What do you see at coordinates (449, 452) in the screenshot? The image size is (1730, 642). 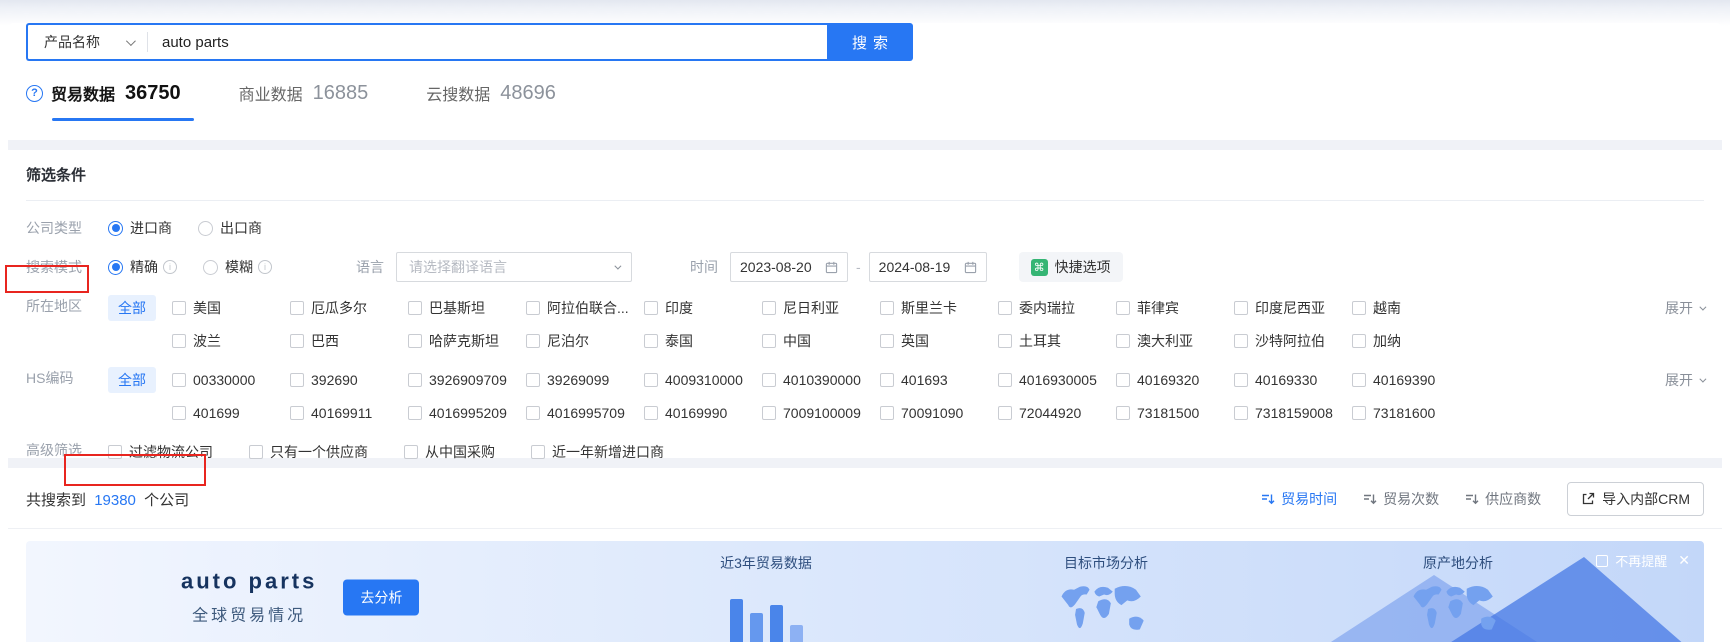 I see `checkbox-item: 从中国采购` at bounding box center [449, 452].